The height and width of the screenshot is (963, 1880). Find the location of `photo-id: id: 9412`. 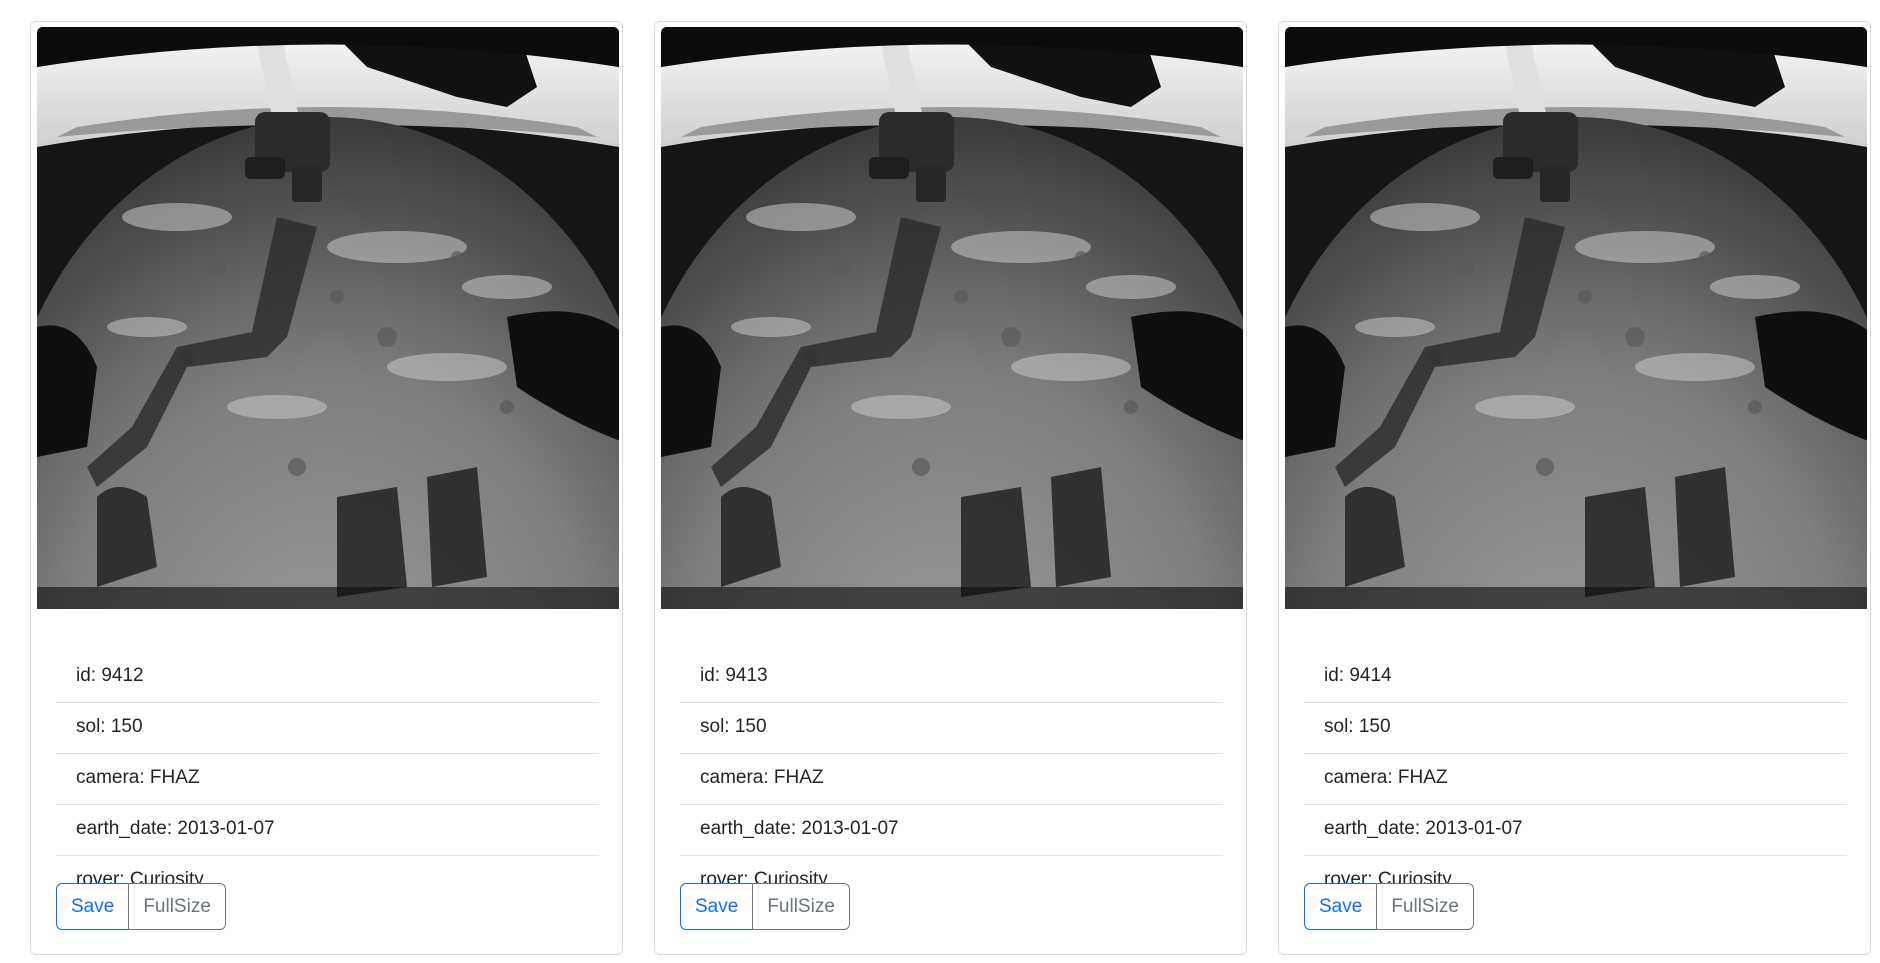

photo-id: id: 9412 is located at coordinates (327, 677).